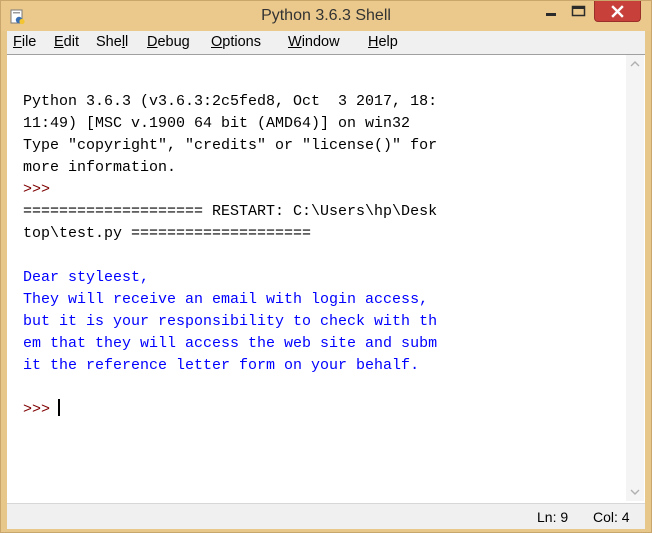  Describe the element at coordinates (112, 42) in the screenshot. I see `menu-shell: Shell` at that location.